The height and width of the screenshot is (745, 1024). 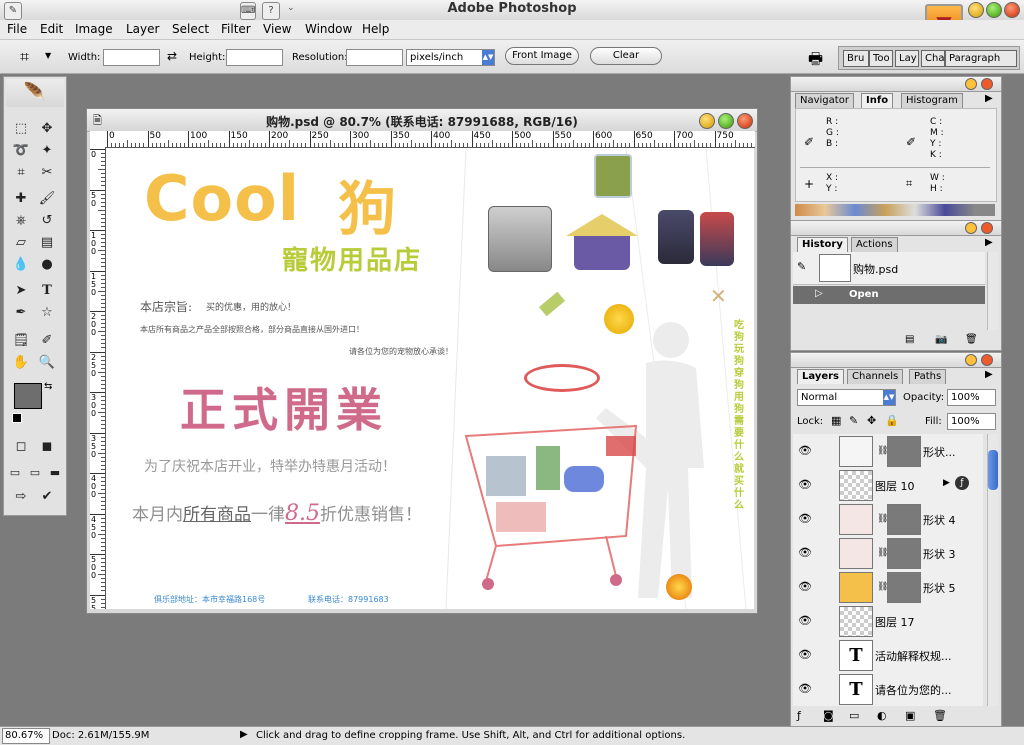 What do you see at coordinates (21, 265) in the screenshot?
I see `blur-tool-icon: 💧` at bounding box center [21, 265].